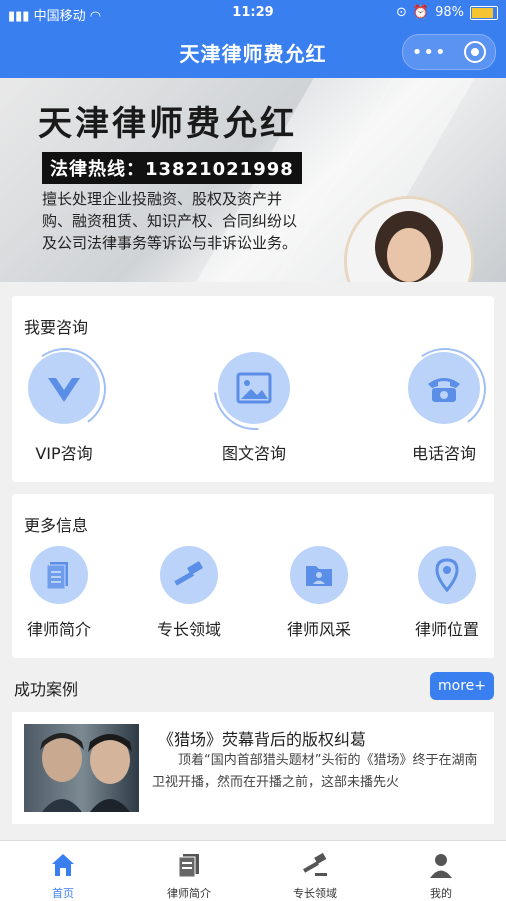 This screenshot has width=506, height=901. What do you see at coordinates (63, 865) in the screenshot?
I see `home-icon` at bounding box center [63, 865].